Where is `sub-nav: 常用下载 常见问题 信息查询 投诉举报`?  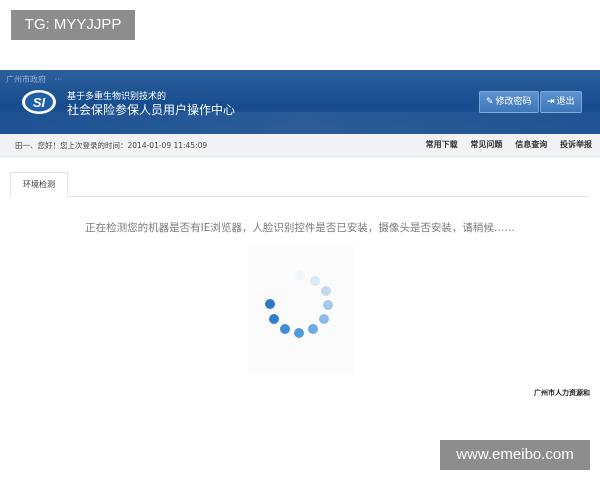 sub-nav: 常用下载 常见问题 信息查询 投诉举报 is located at coordinates (504, 144).